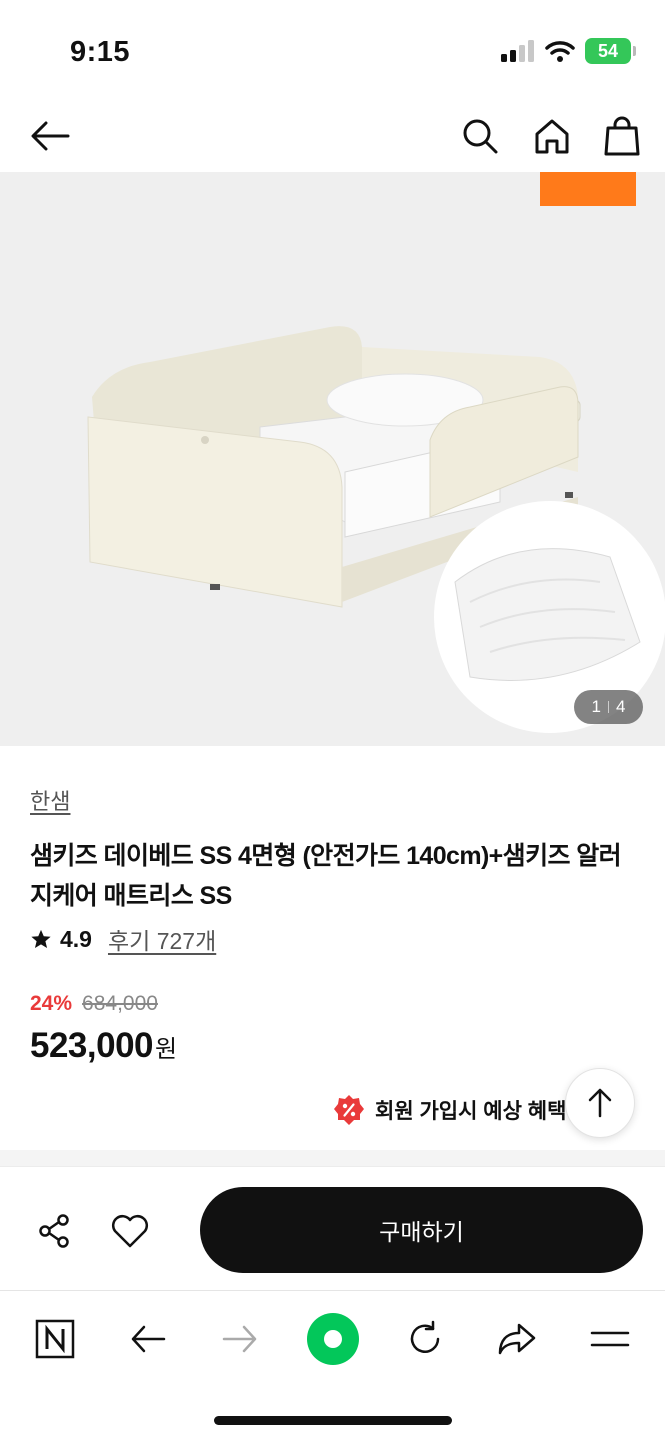 This screenshot has width=665, height=1440. I want to click on member-benefit-link: 회원 가입시 예상 혜택, so click(458, 1110).